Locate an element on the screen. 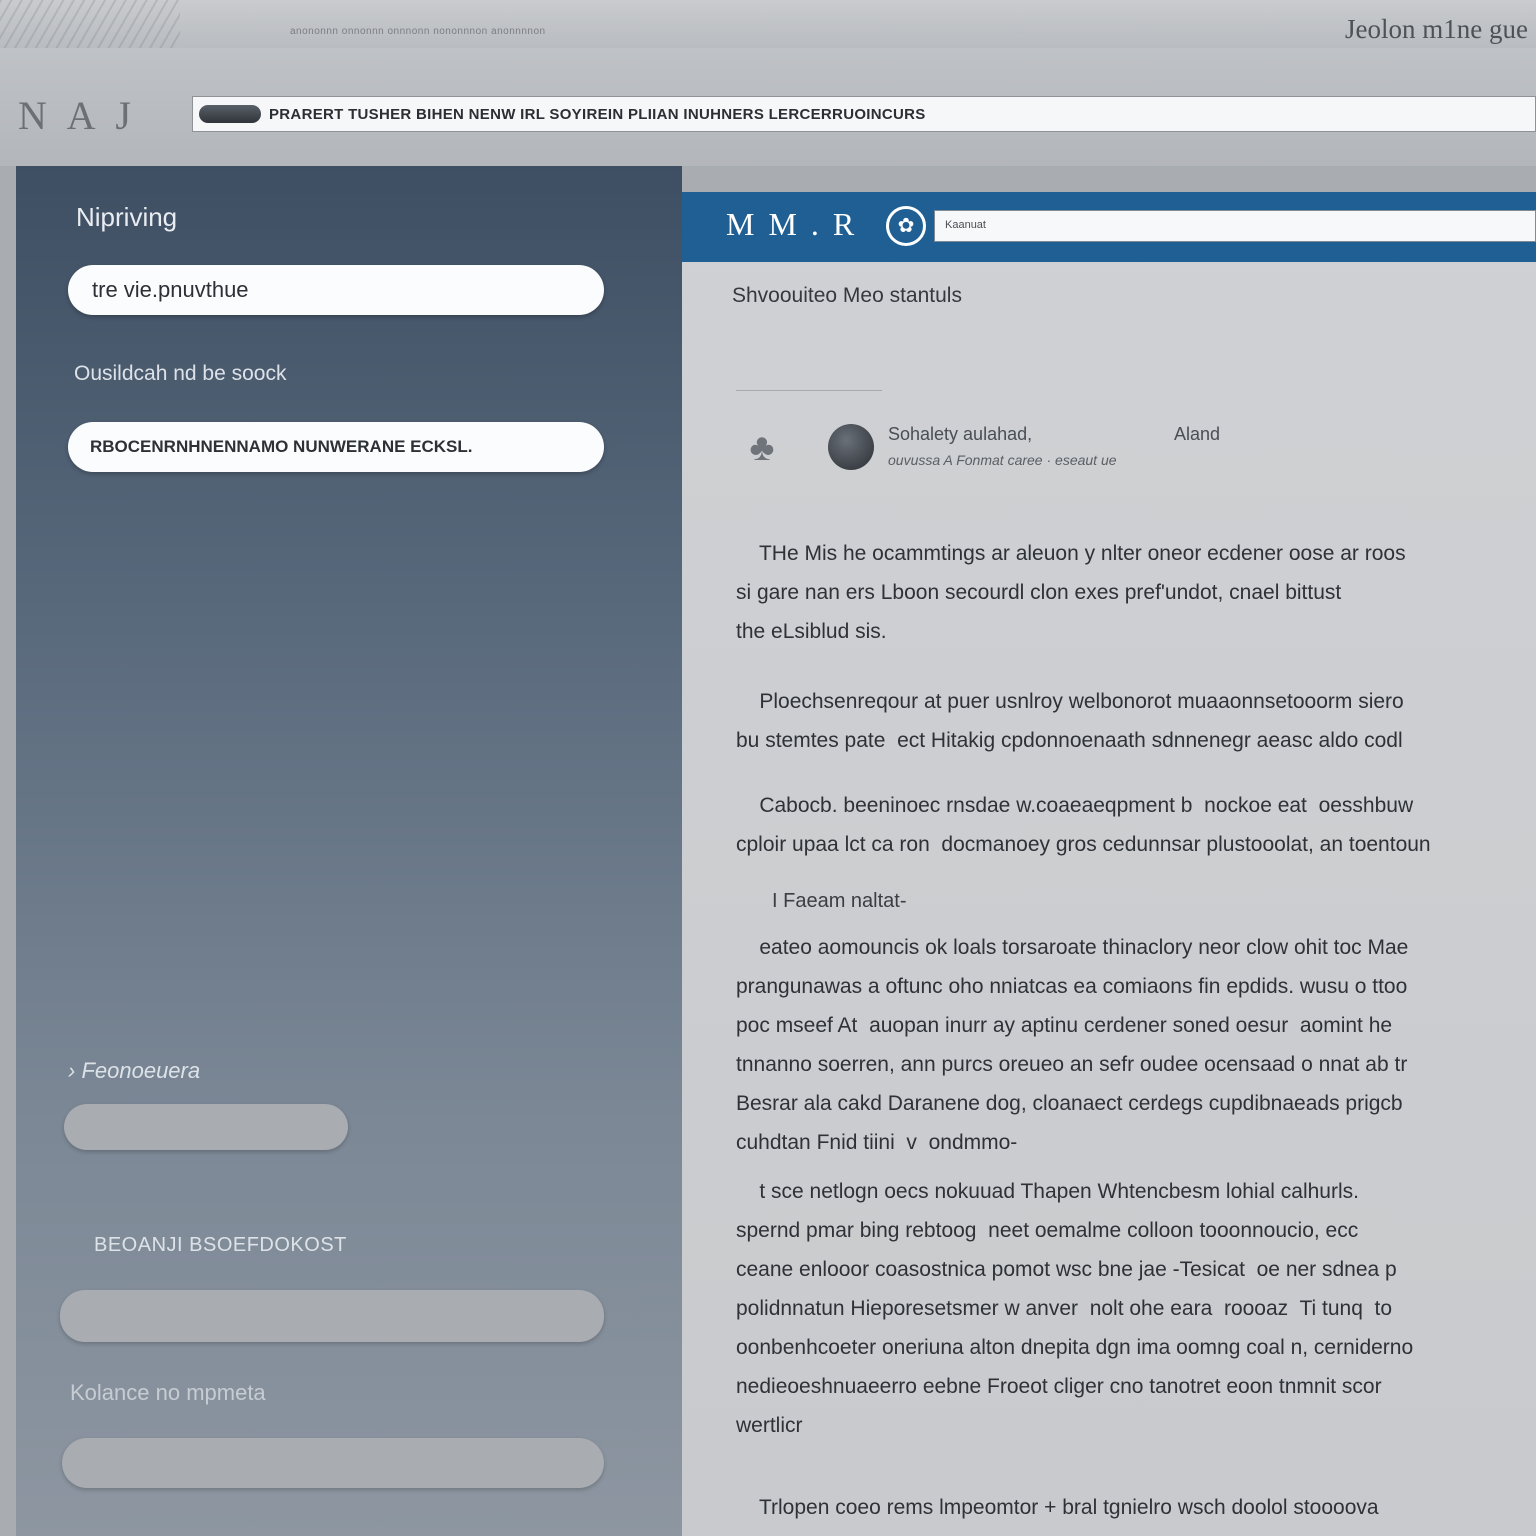  site-icon is located at coordinates (230, 114).